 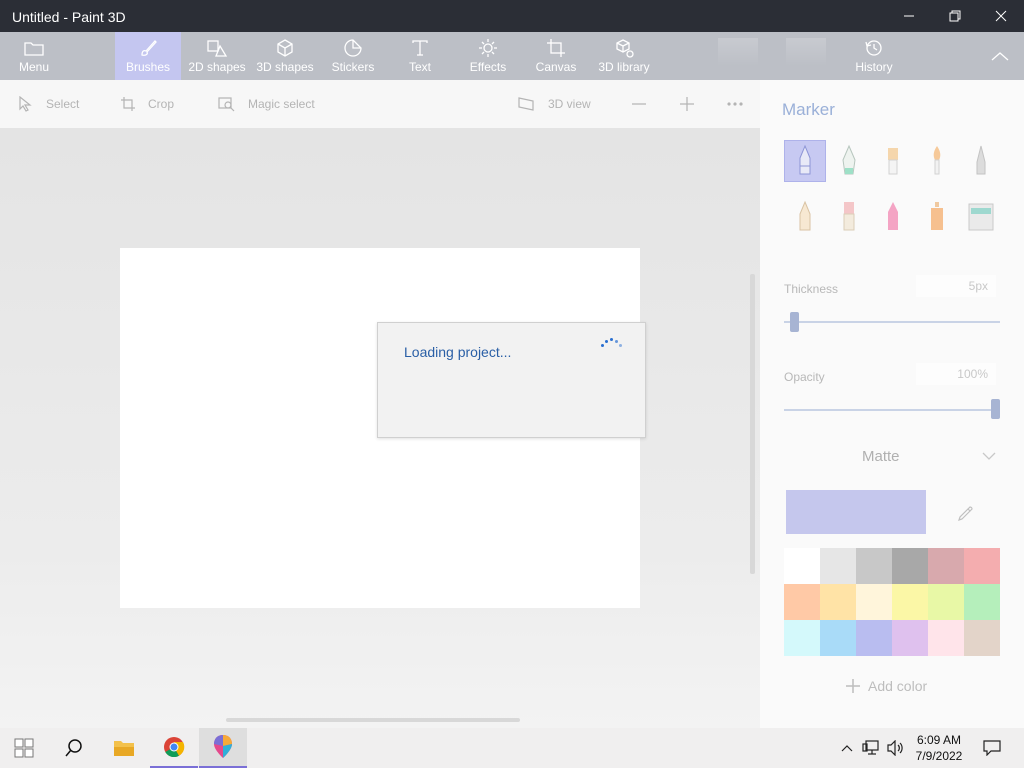 What do you see at coordinates (995, 409) in the screenshot?
I see `opacity-slider-thumb` at bounding box center [995, 409].